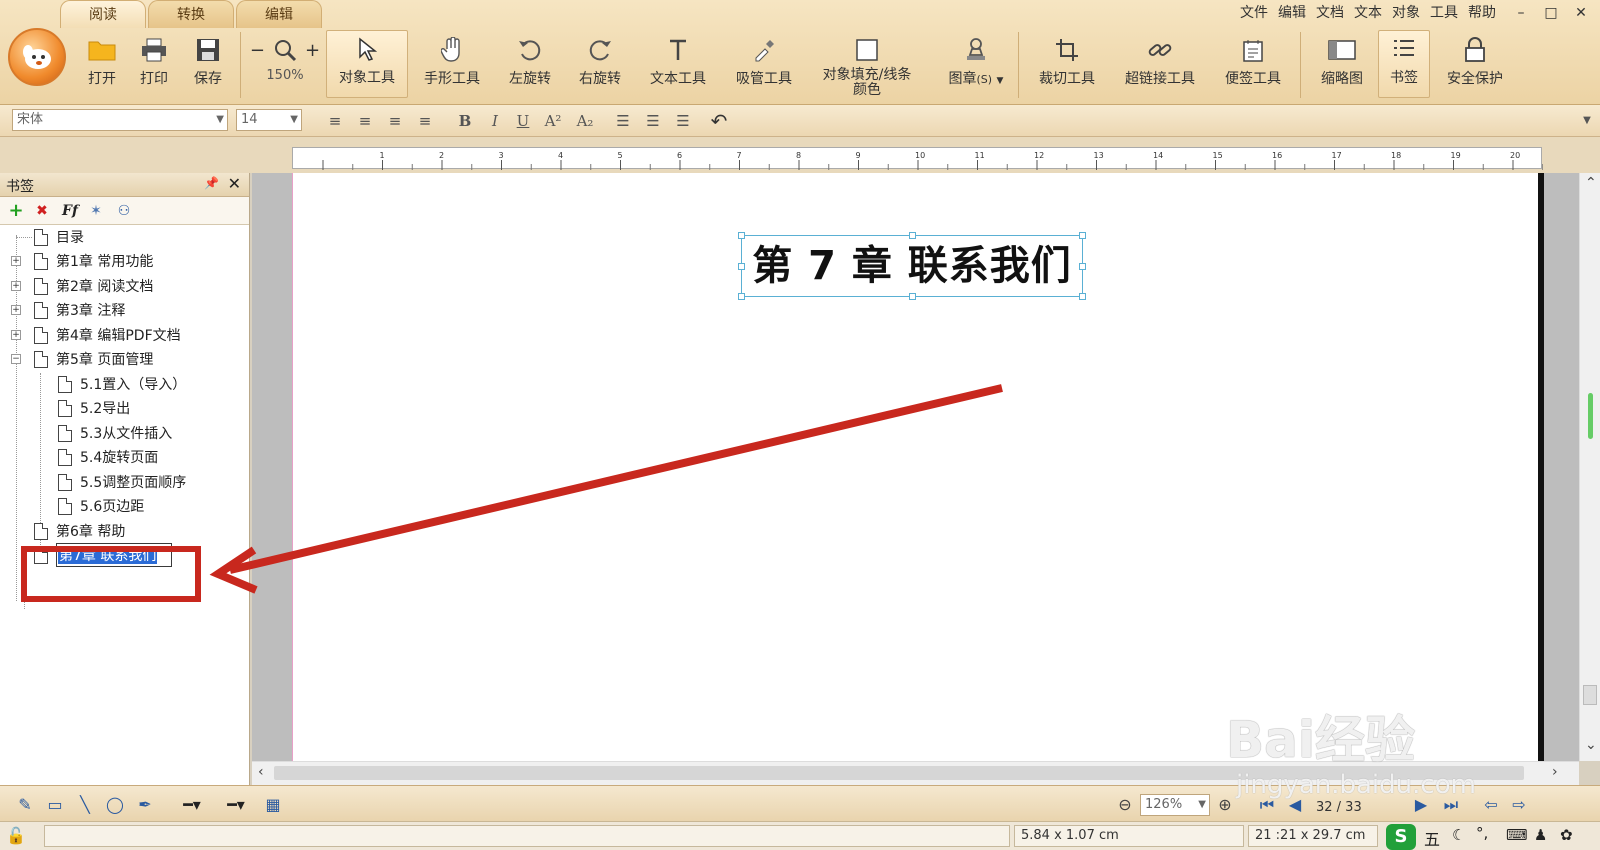  I want to click on hand-tool-button: 手形工具, so click(452, 60).